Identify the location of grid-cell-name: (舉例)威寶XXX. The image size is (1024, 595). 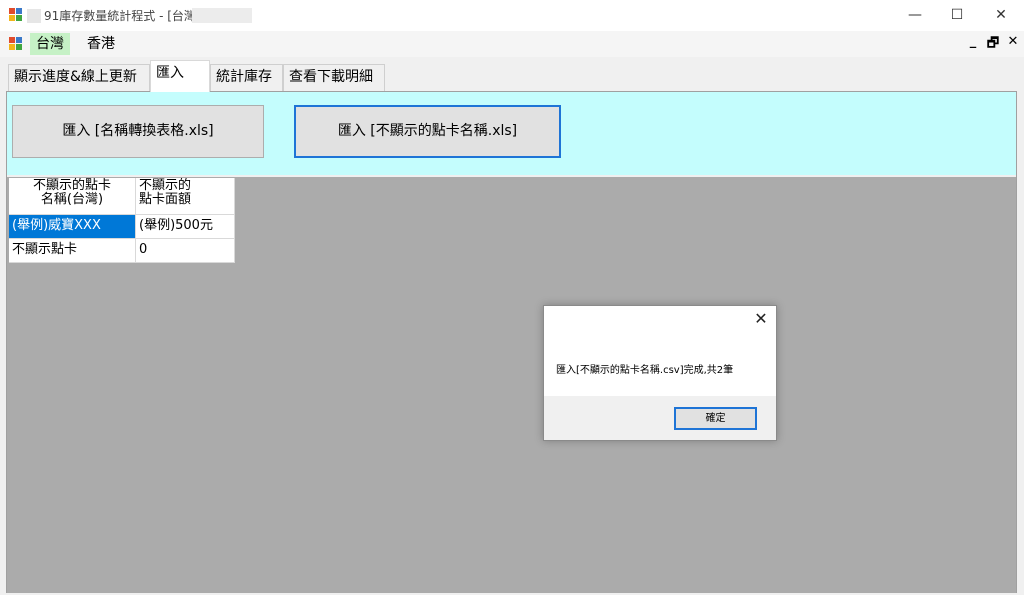
(72, 227).